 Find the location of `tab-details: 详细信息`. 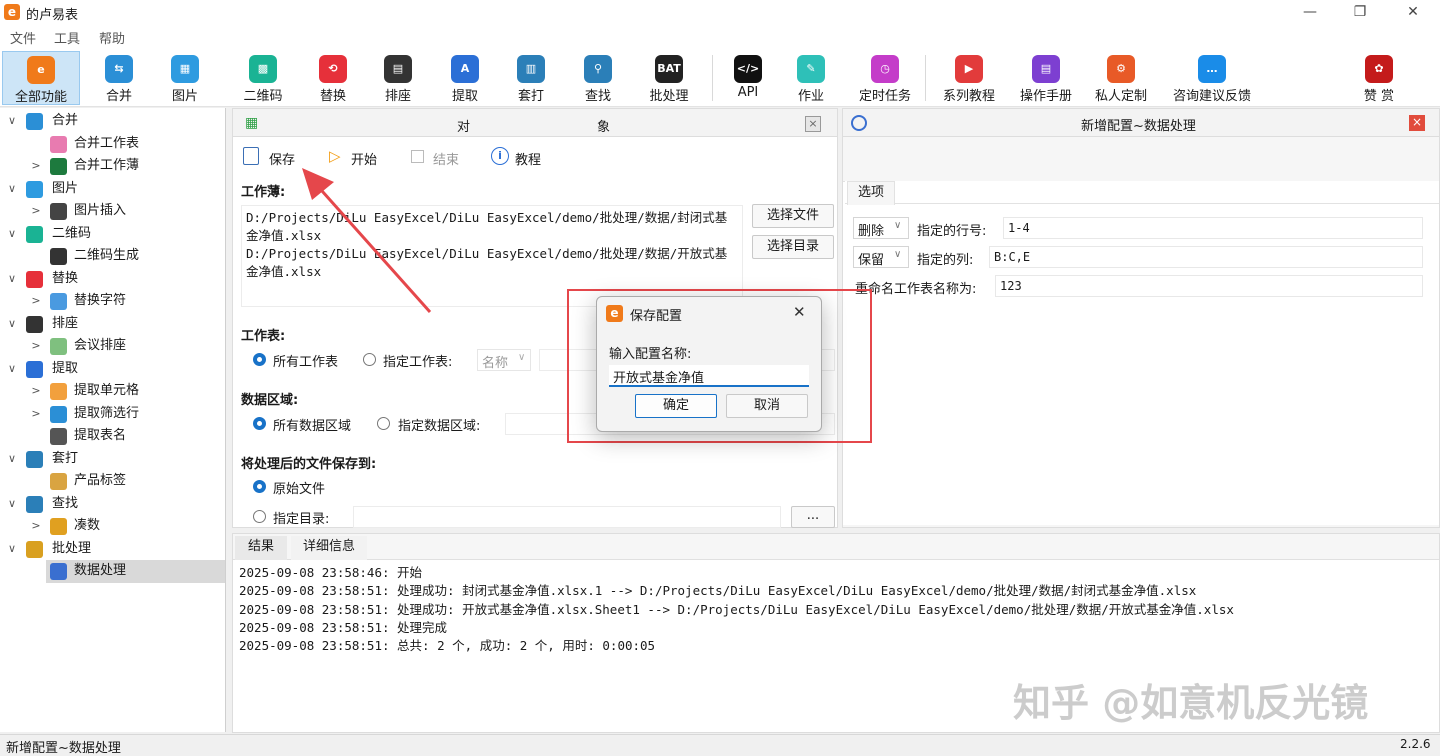

tab-details: 详细信息 is located at coordinates (329, 548).